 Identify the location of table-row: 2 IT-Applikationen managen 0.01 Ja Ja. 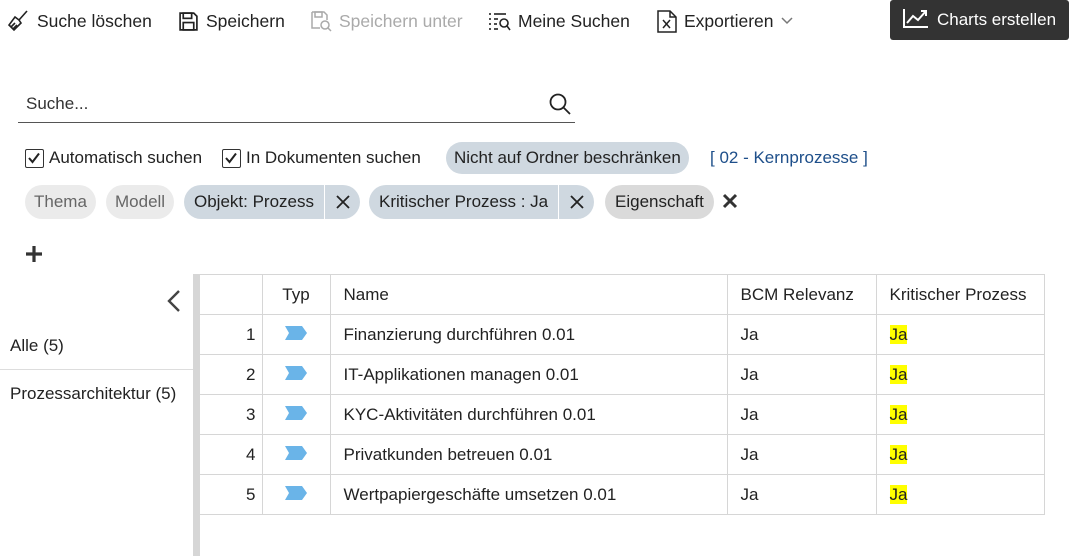
(622, 374).